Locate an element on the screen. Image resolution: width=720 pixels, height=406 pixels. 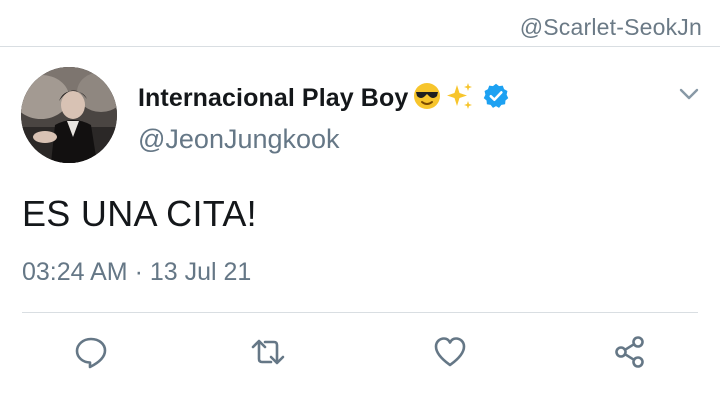
heart-icon is located at coordinates (450, 352).